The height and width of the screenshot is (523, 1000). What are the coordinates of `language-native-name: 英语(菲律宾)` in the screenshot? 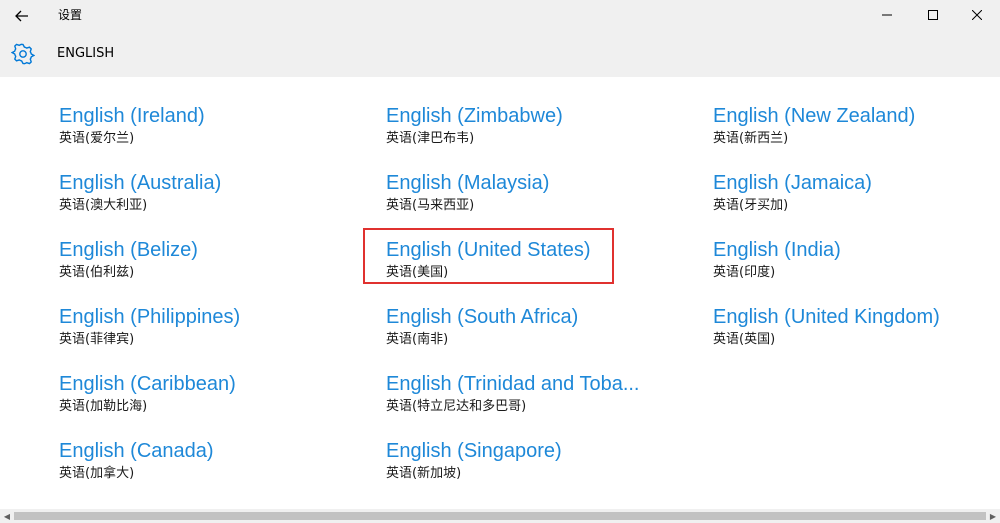 It's located at (97, 339).